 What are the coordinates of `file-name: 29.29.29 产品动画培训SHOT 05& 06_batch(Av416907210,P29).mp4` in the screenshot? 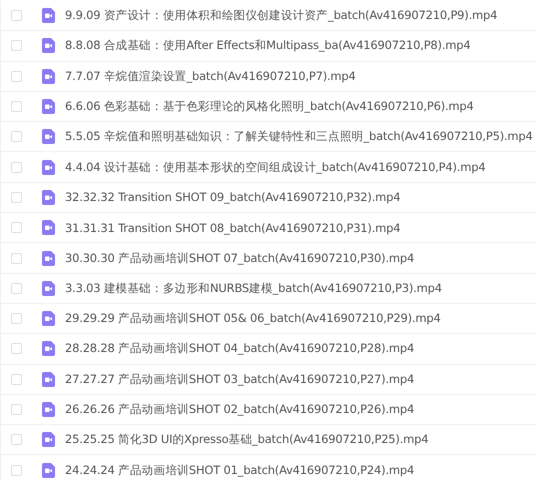 It's located at (253, 318).